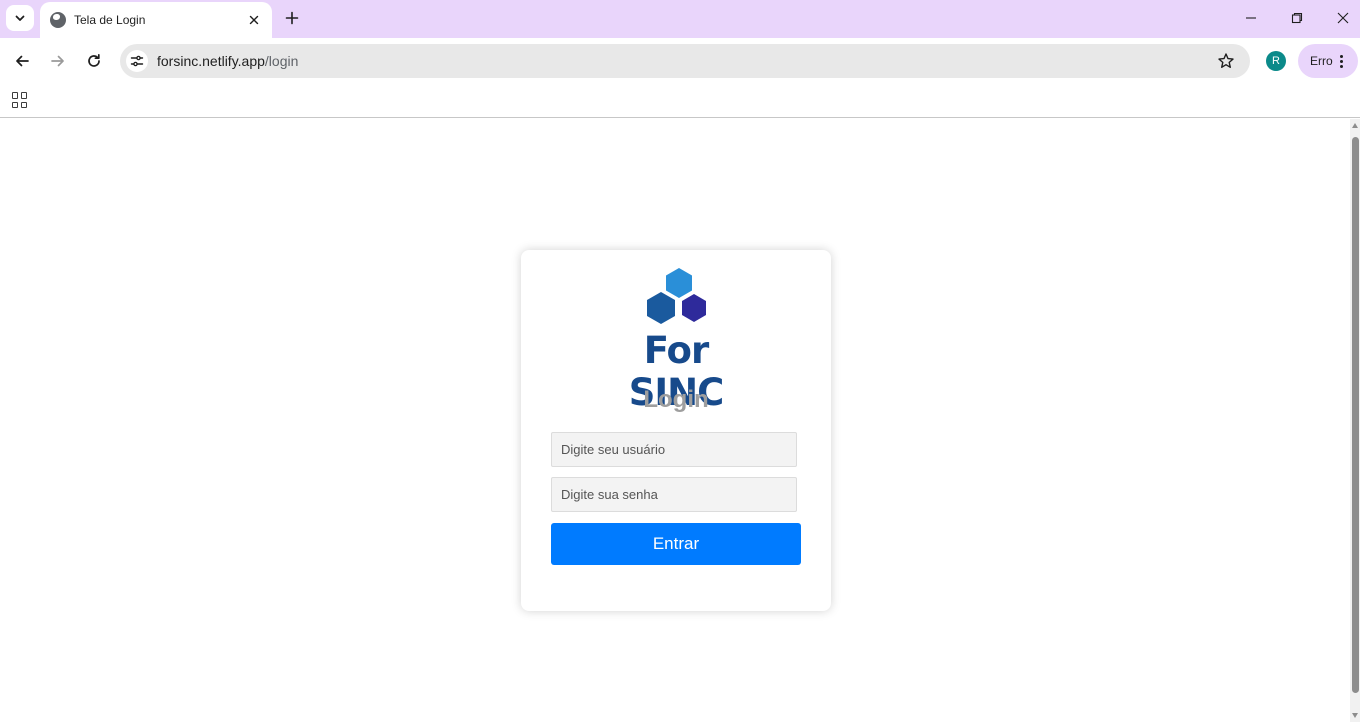 This screenshot has height=722, width=1360. What do you see at coordinates (685, 61) in the screenshot?
I see `address-bar: forsinc.netlify.app/login` at bounding box center [685, 61].